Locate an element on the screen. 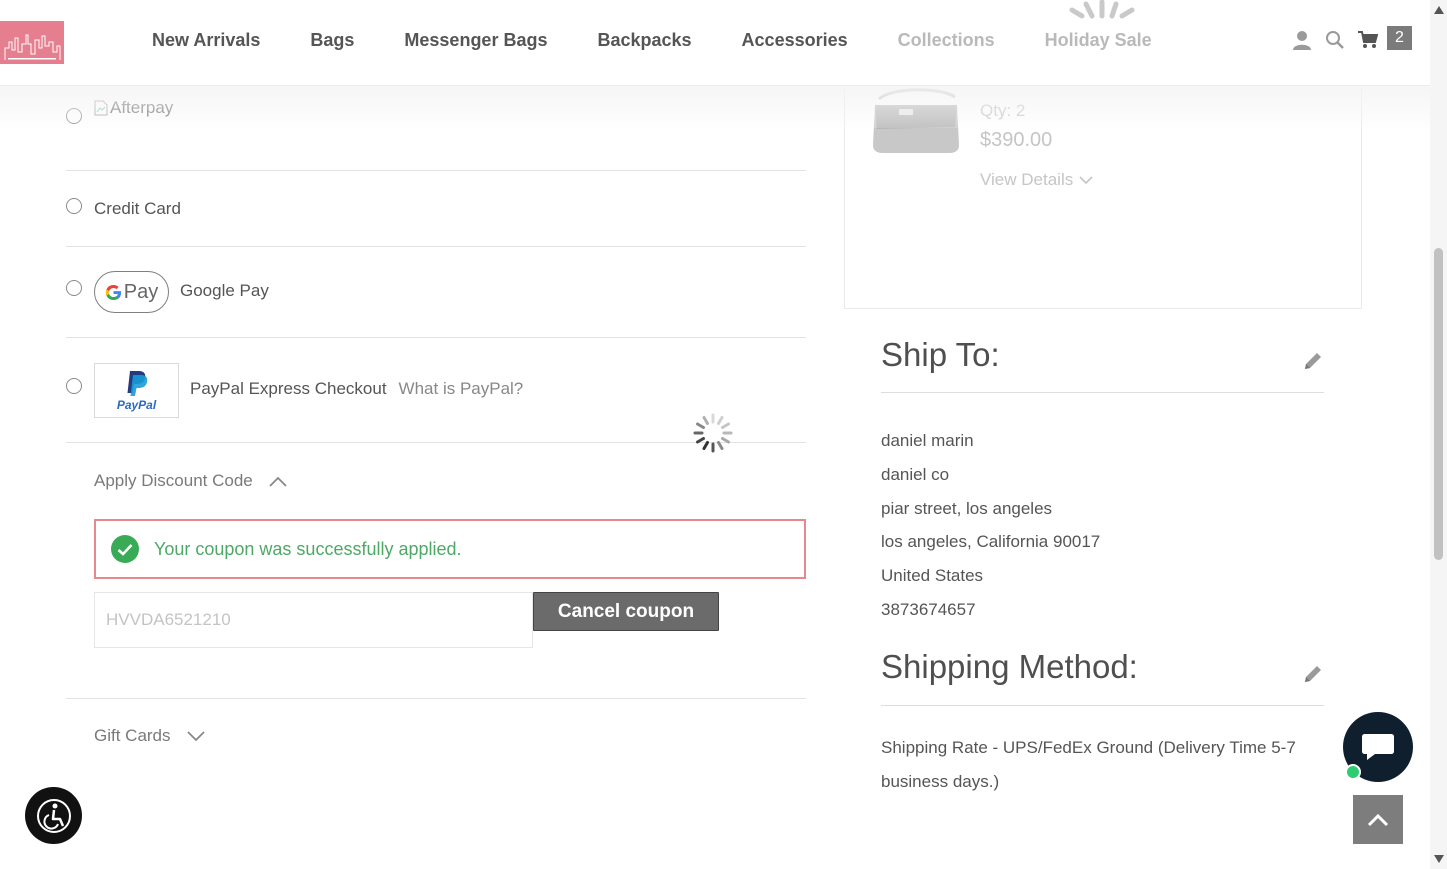  header-icons: 2 is located at coordinates (1352, 40).